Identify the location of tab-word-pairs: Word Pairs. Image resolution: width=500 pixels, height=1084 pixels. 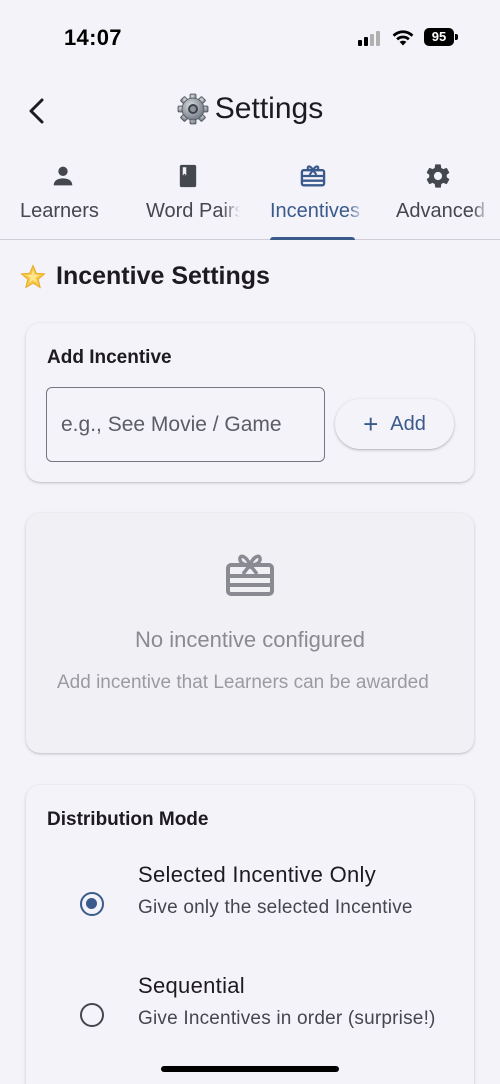
(187, 195).